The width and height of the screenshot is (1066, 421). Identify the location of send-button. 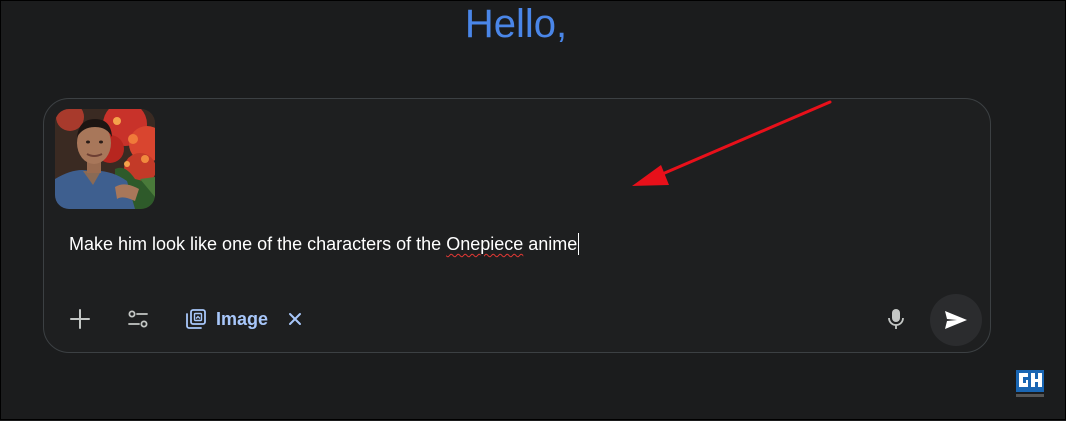
(956, 320).